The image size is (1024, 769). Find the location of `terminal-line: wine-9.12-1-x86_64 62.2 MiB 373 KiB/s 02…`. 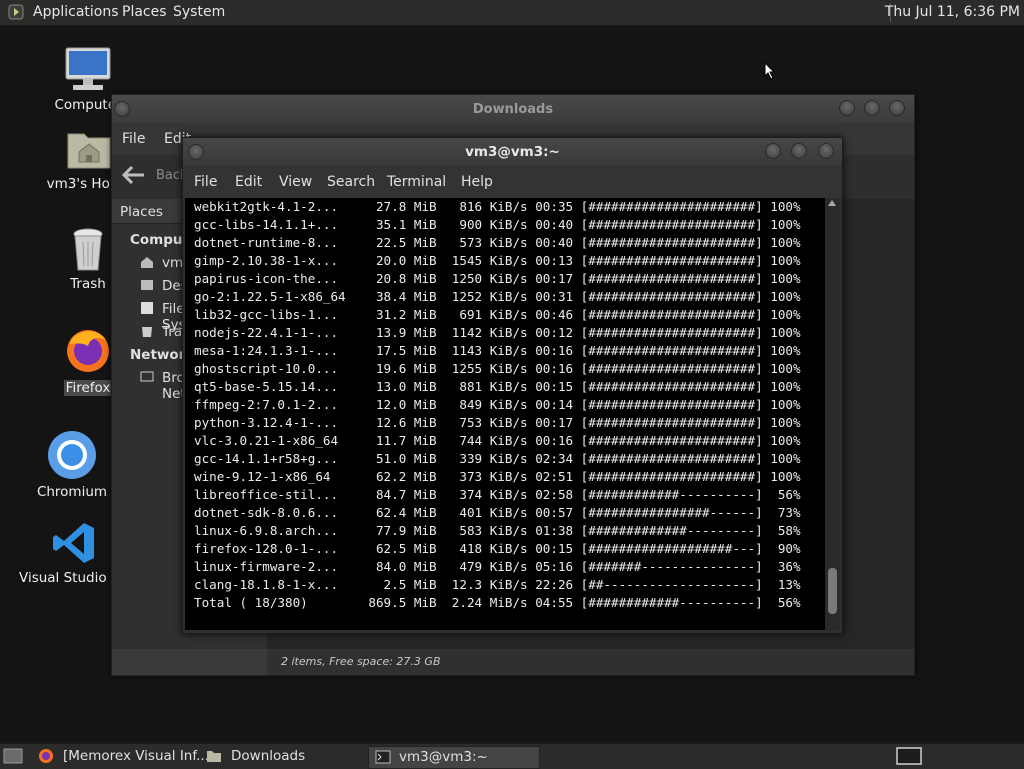

terminal-line: wine-9.12-1-x86_64 62.2 MiB 373 KiB/s 02… is located at coordinates (497, 476).